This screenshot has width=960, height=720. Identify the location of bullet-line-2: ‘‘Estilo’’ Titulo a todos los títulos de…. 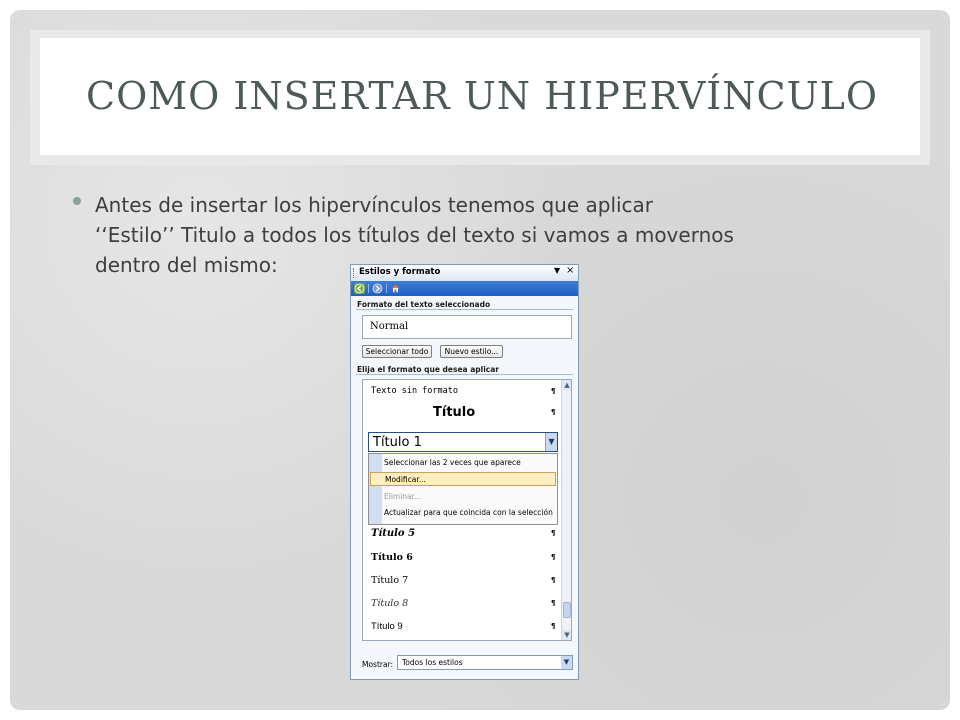
(414, 235).